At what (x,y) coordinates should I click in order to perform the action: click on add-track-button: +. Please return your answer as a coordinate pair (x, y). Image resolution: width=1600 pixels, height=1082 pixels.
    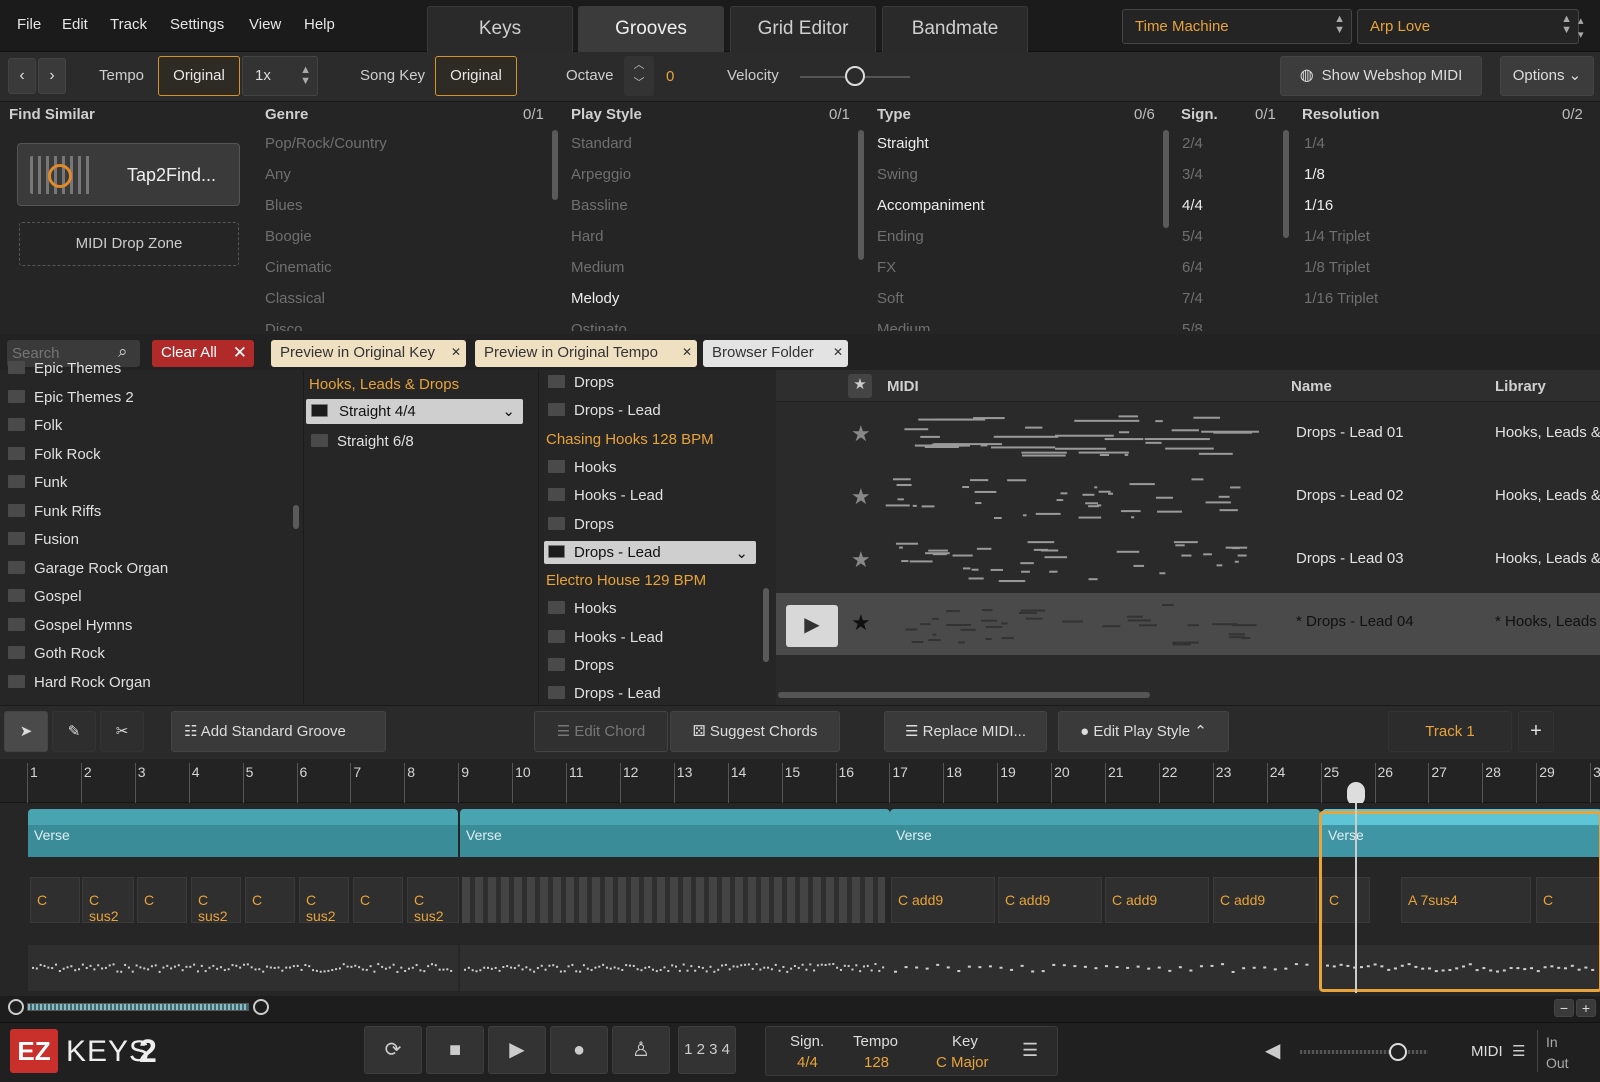
    Looking at the image, I should click on (1536, 731).